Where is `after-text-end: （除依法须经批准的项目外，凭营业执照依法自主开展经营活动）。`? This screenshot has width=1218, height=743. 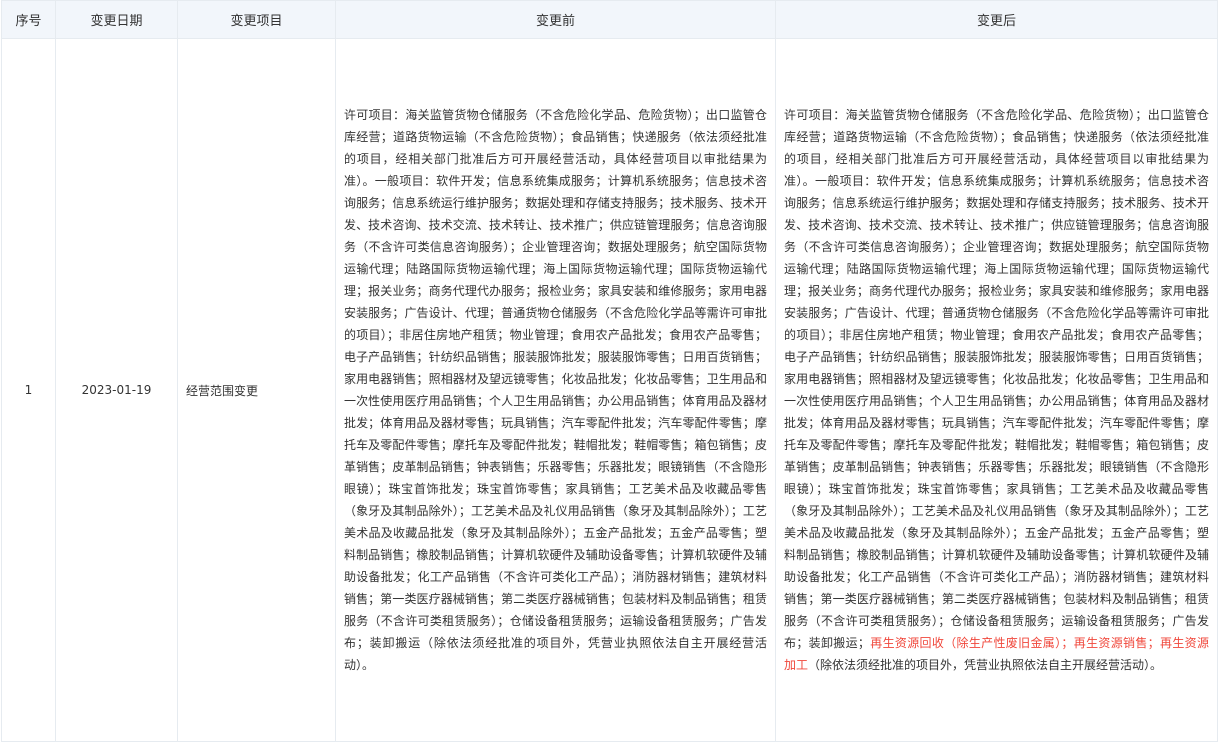 after-text-end: （除依法须经批准的项目外，凭营业执照依法自主开展经营活动）。 is located at coordinates (985, 665).